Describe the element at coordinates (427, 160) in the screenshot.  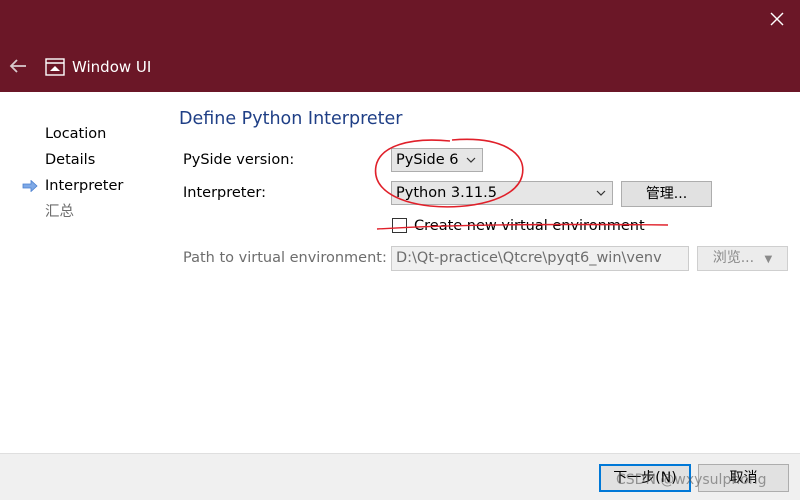
I see `pyside-version-value: PySide 6` at that location.